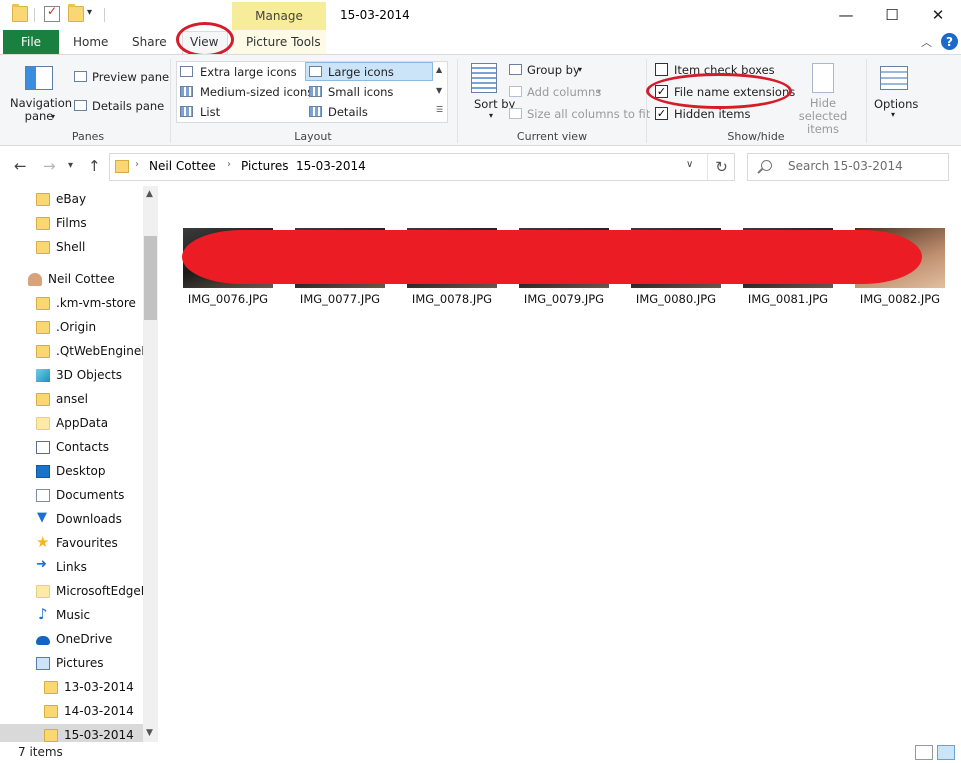  I want to click on onedrive-icon, so click(43, 640).